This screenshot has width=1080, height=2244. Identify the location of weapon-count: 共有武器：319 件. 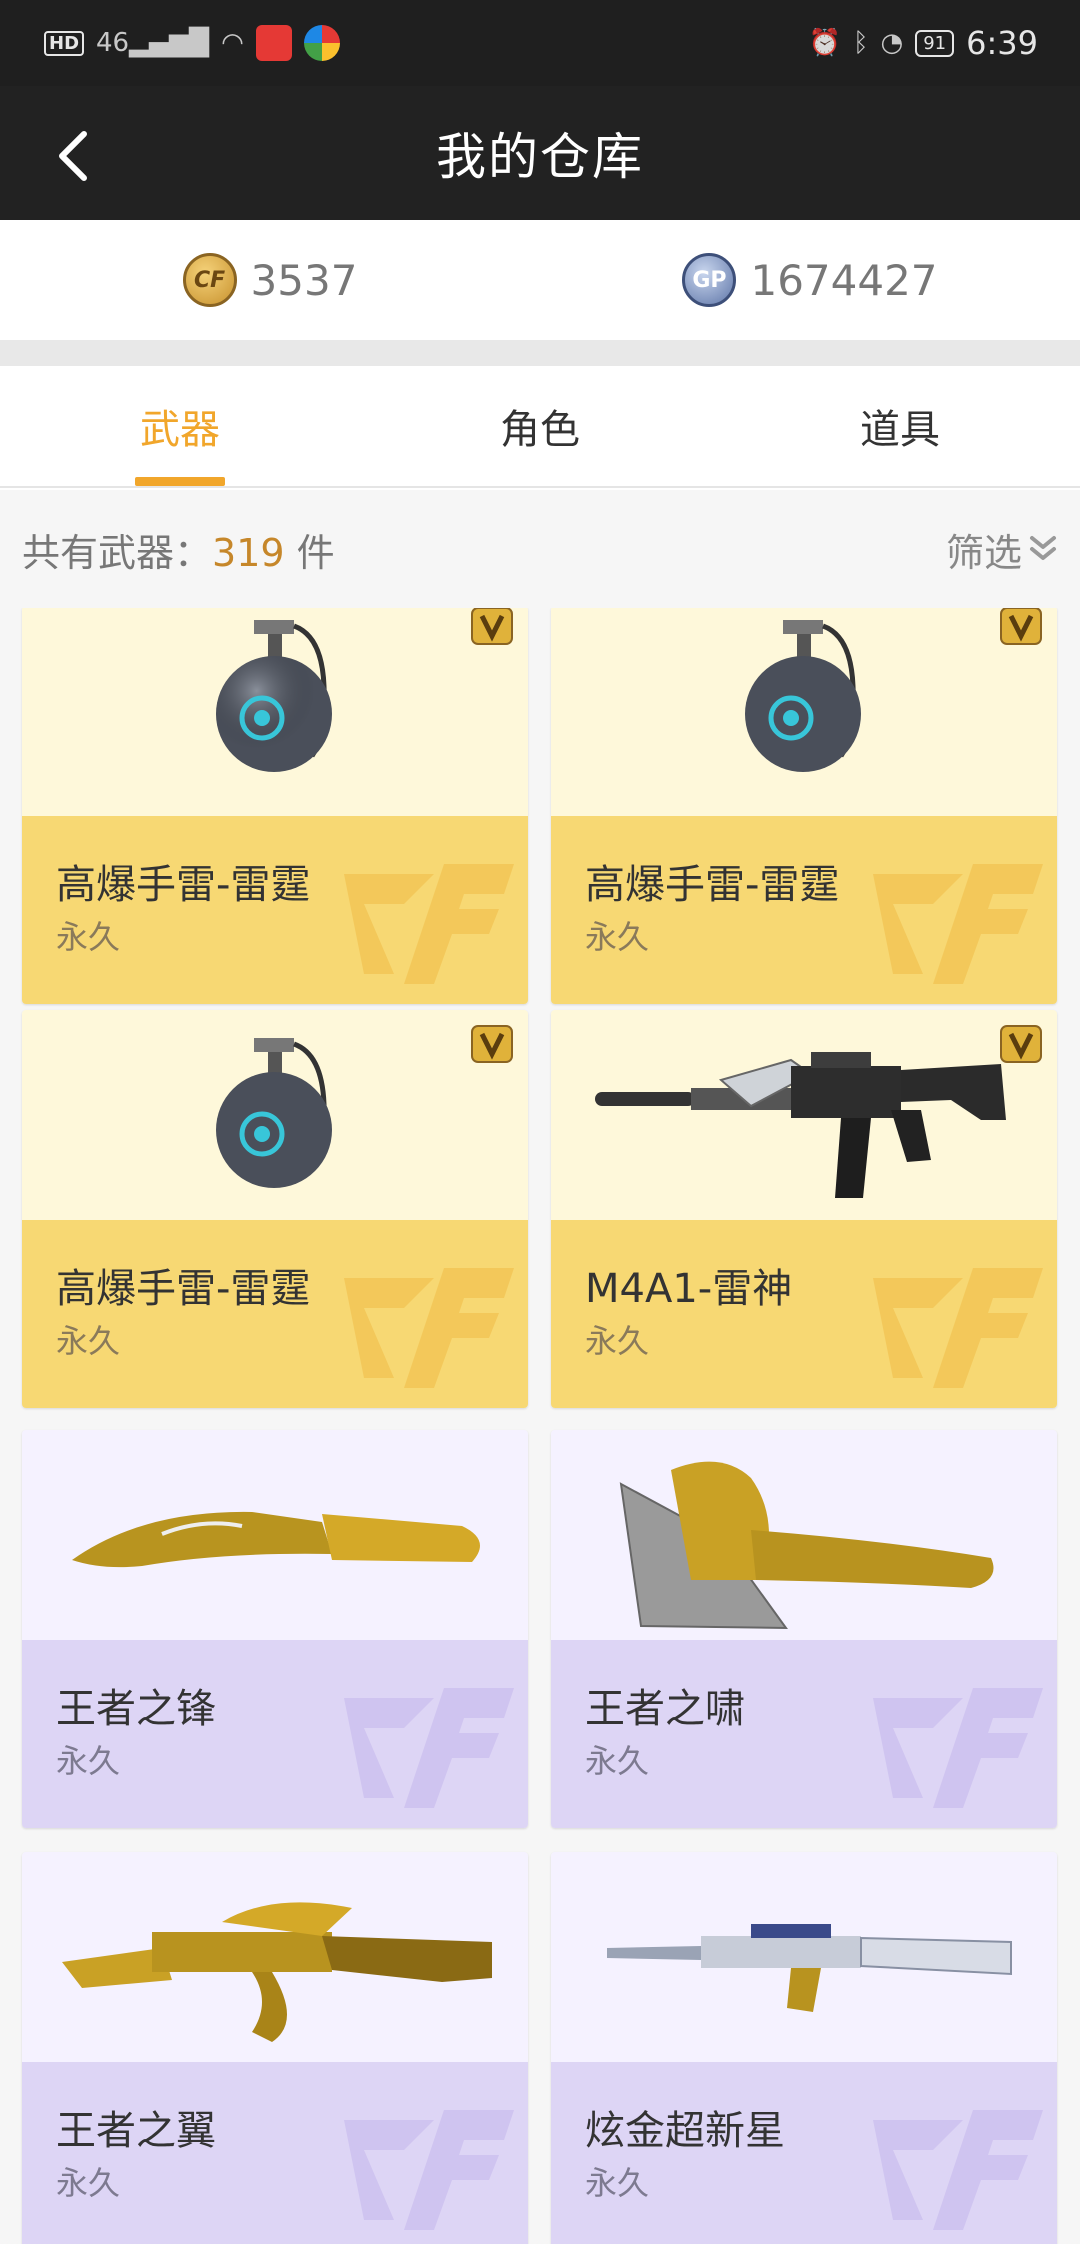
(178, 549).